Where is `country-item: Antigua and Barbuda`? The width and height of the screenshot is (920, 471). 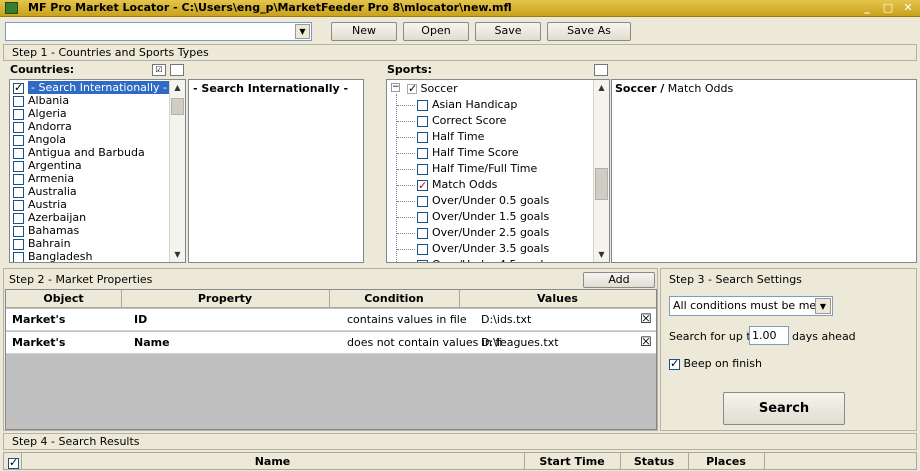
country-item: Antigua and Barbuda is located at coordinates (97, 152).